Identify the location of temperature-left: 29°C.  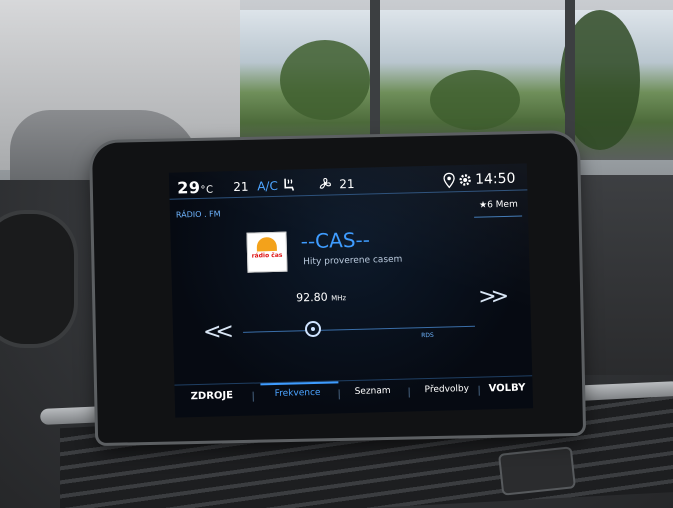
(195, 188).